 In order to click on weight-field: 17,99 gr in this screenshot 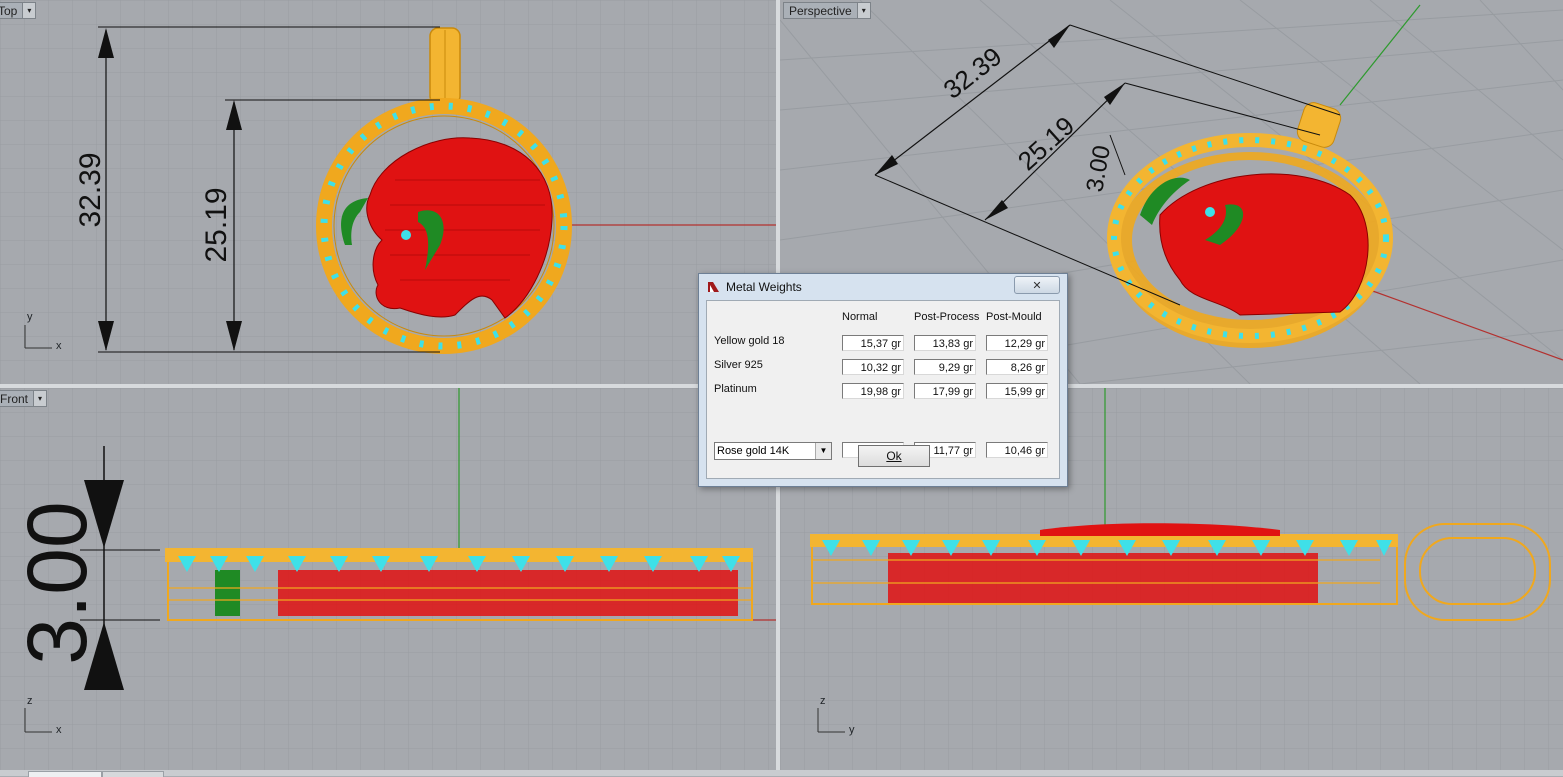, I will do `click(945, 391)`.